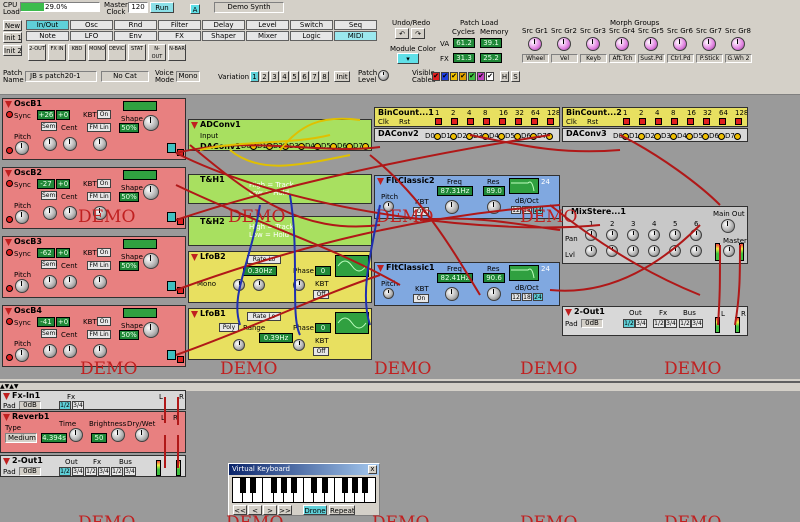 This screenshot has height=522, width=800. Describe the element at coordinates (315, 510) in the screenshot. I see `drone-button: Drone` at that location.